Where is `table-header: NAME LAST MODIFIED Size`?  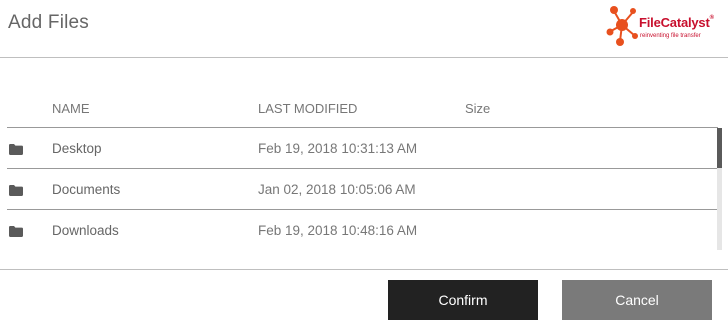 table-header: NAME LAST MODIFIED Size is located at coordinates (362, 108).